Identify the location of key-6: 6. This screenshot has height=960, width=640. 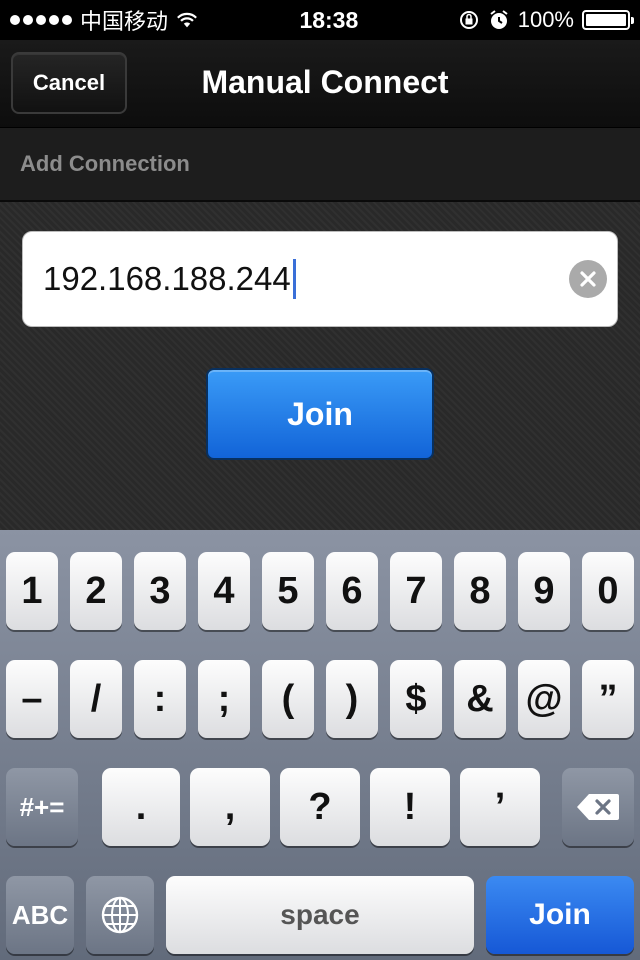
(352, 591).